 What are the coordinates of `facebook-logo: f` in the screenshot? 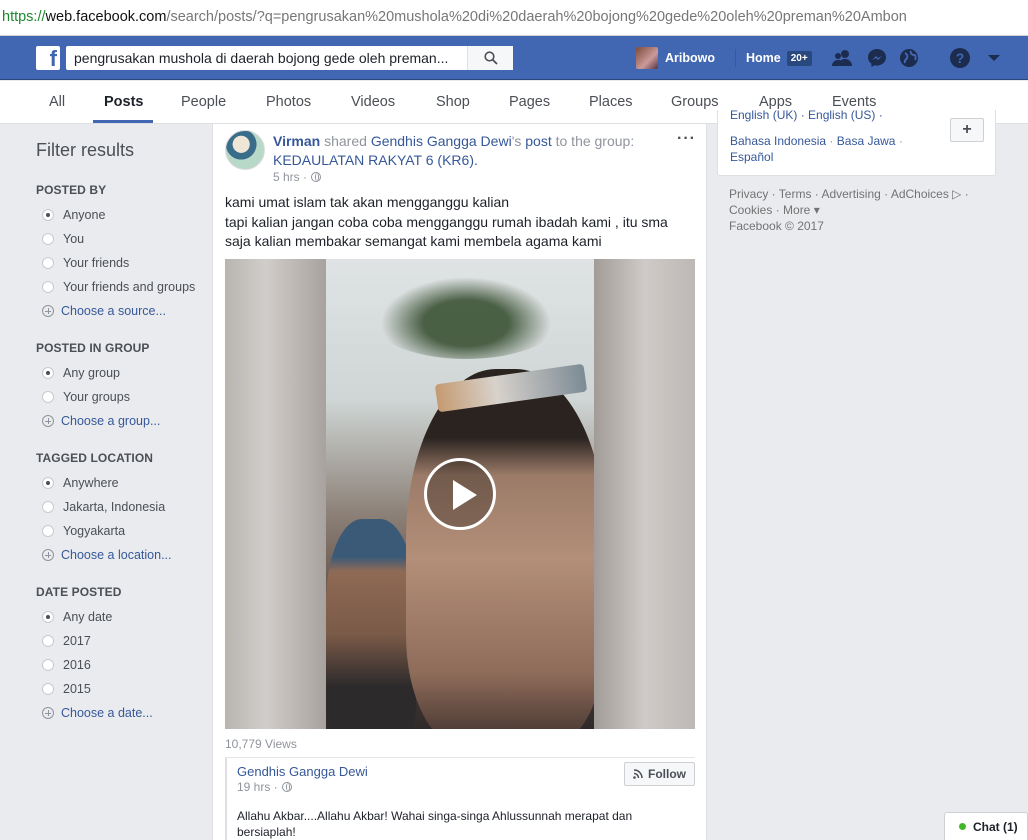 It's located at (48, 58).